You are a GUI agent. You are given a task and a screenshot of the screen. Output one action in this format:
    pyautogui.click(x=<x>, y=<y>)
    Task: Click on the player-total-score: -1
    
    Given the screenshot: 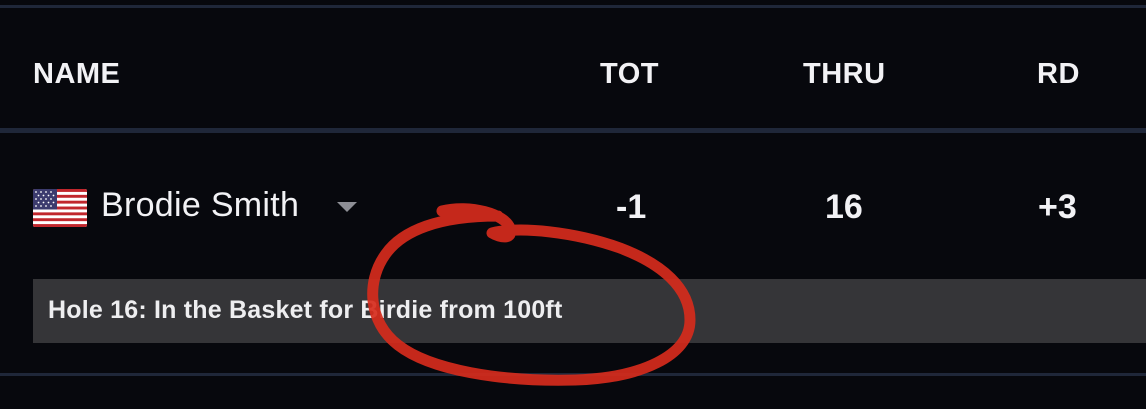 What is the action you would take?
    pyautogui.click(x=631, y=207)
    